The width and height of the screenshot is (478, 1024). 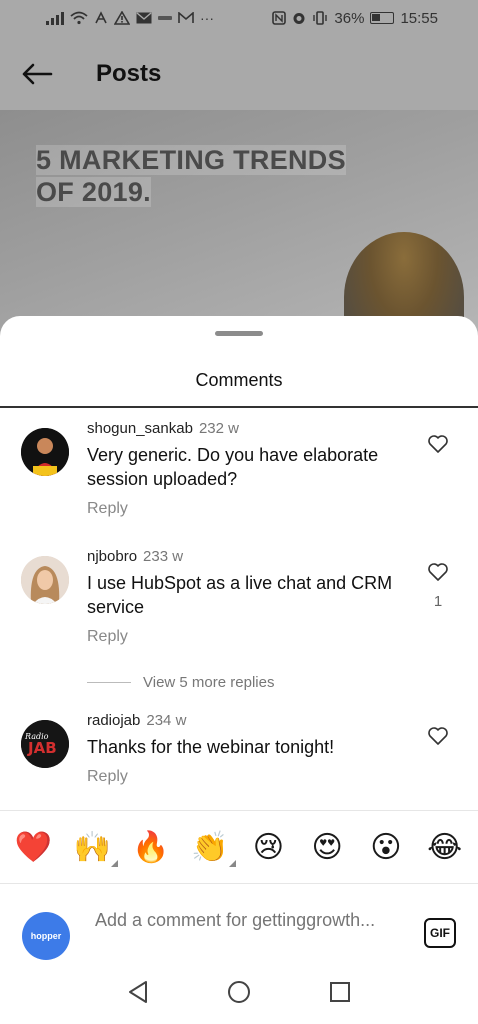 What do you see at coordinates (382, 18) in the screenshot?
I see `battery-icon` at bounding box center [382, 18].